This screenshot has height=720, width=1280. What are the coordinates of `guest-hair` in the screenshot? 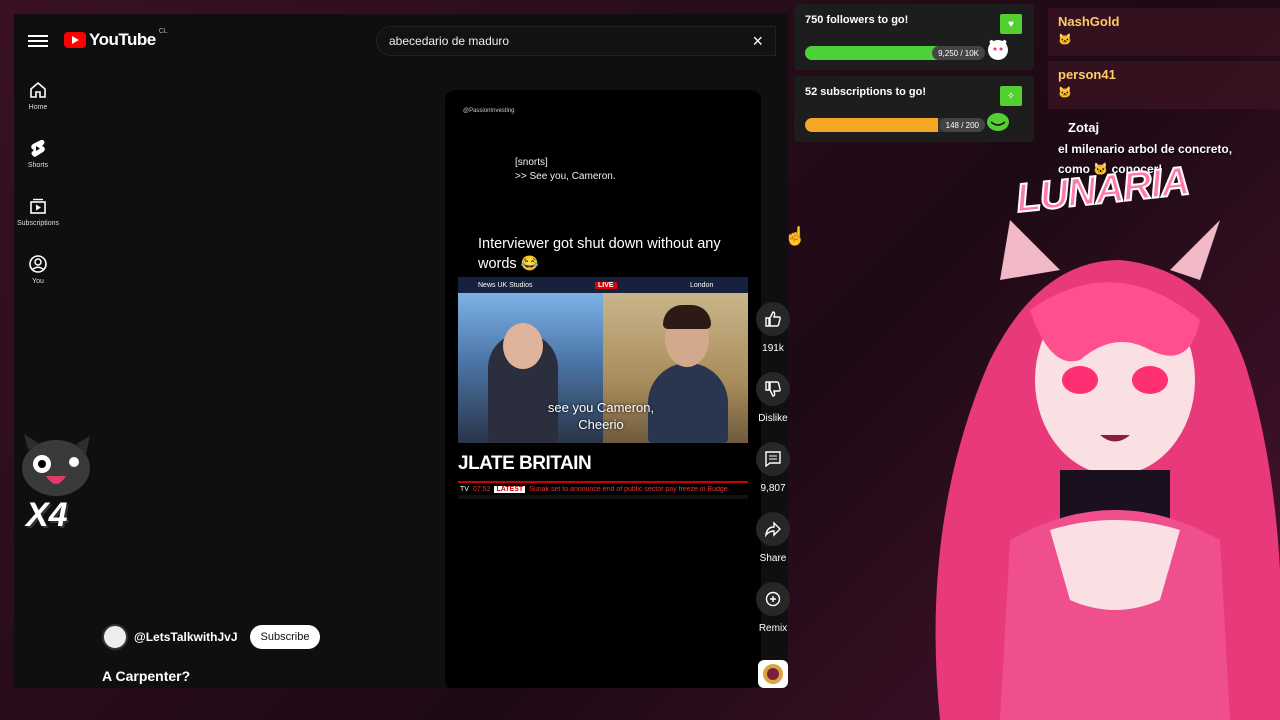 It's located at (687, 317).